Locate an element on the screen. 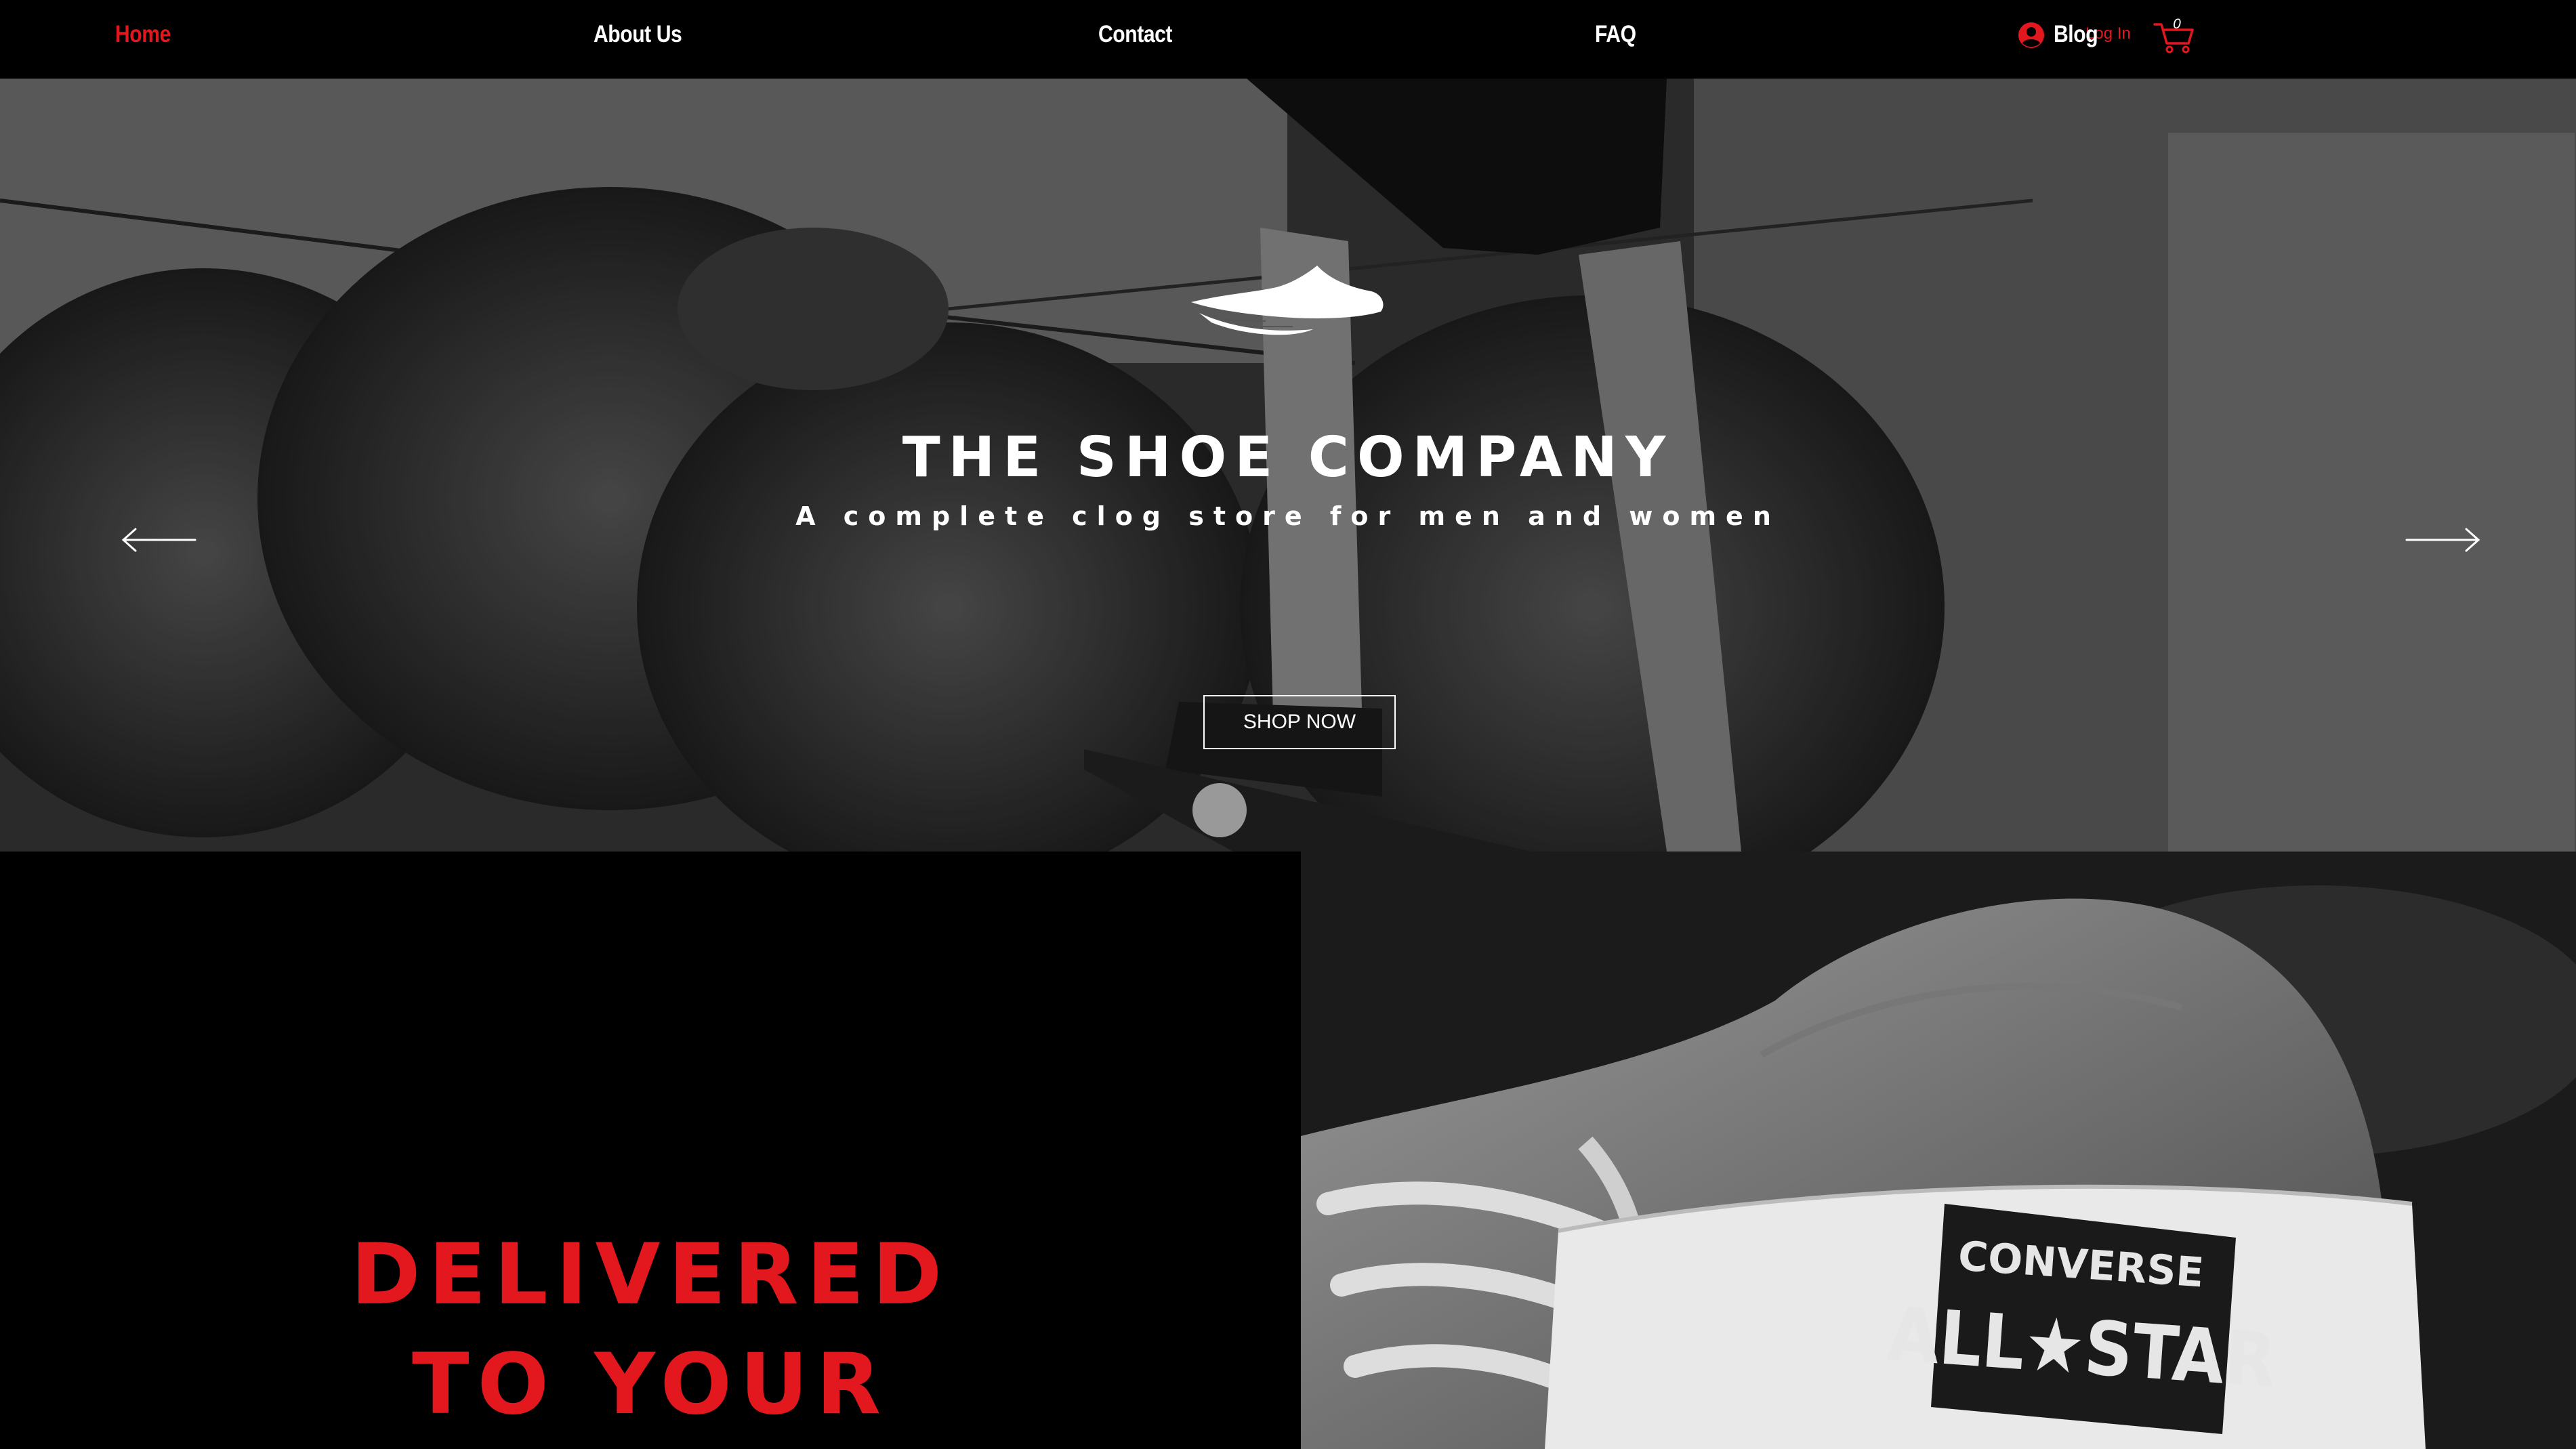 The image size is (2576, 1449). nav-item-about-us: About Us is located at coordinates (638, 34).